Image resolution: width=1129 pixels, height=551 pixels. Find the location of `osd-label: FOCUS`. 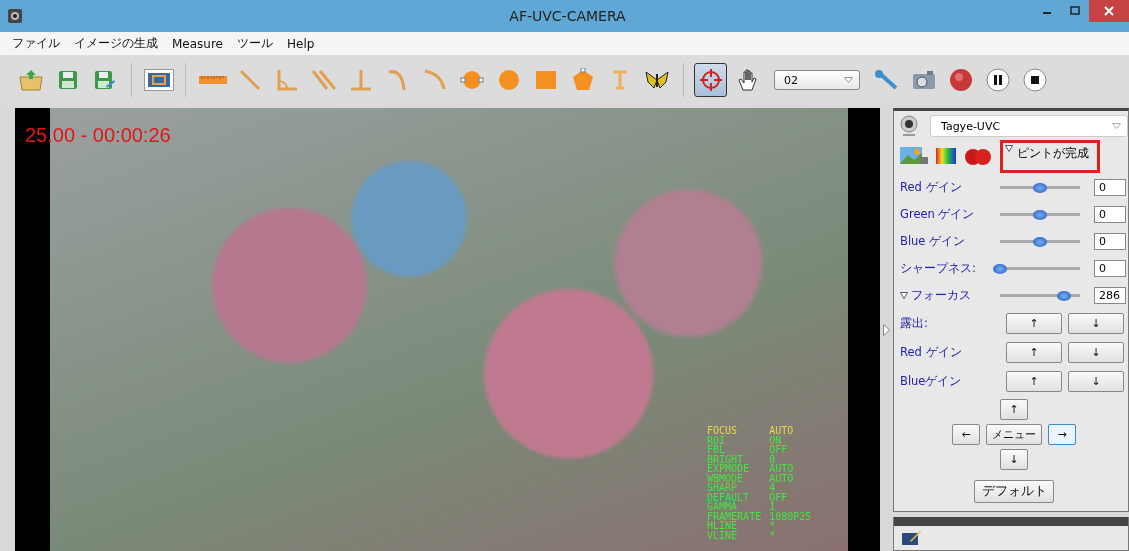

osd-label: FOCUS is located at coordinates (723, 431).